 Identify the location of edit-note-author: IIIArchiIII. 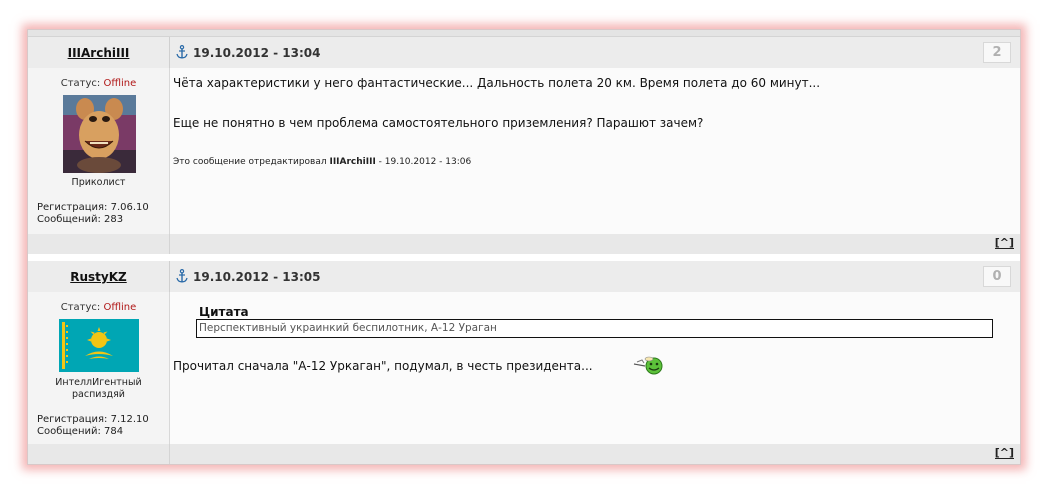
(352, 162).